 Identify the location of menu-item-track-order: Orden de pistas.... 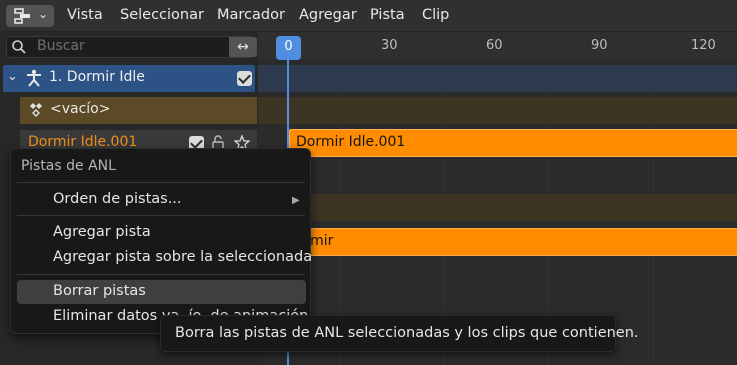
(117, 199).